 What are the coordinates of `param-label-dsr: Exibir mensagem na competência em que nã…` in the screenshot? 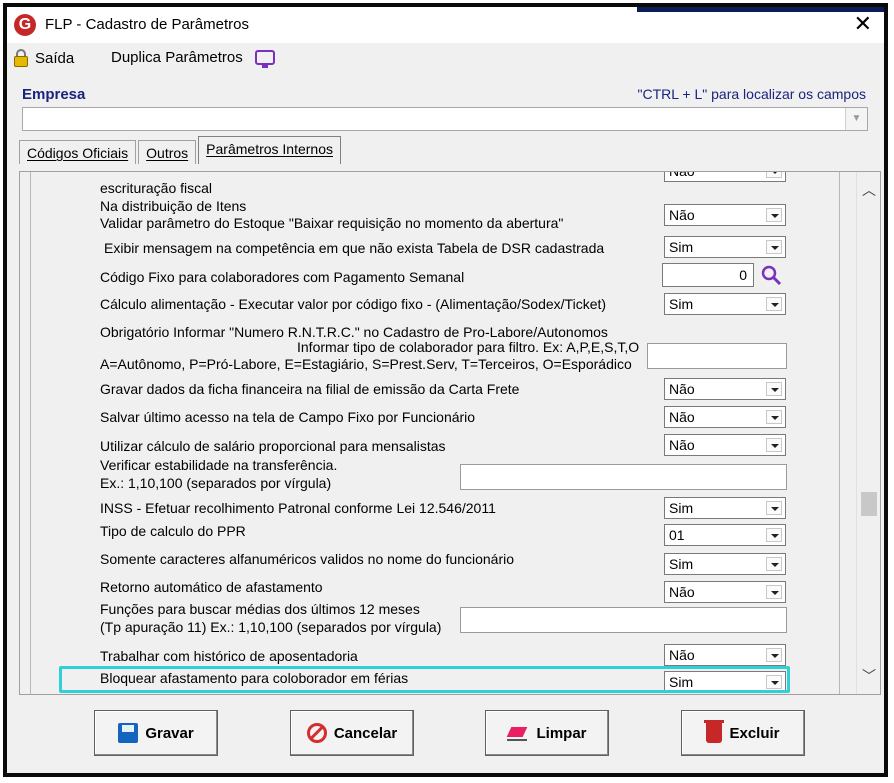 It's located at (354, 248).